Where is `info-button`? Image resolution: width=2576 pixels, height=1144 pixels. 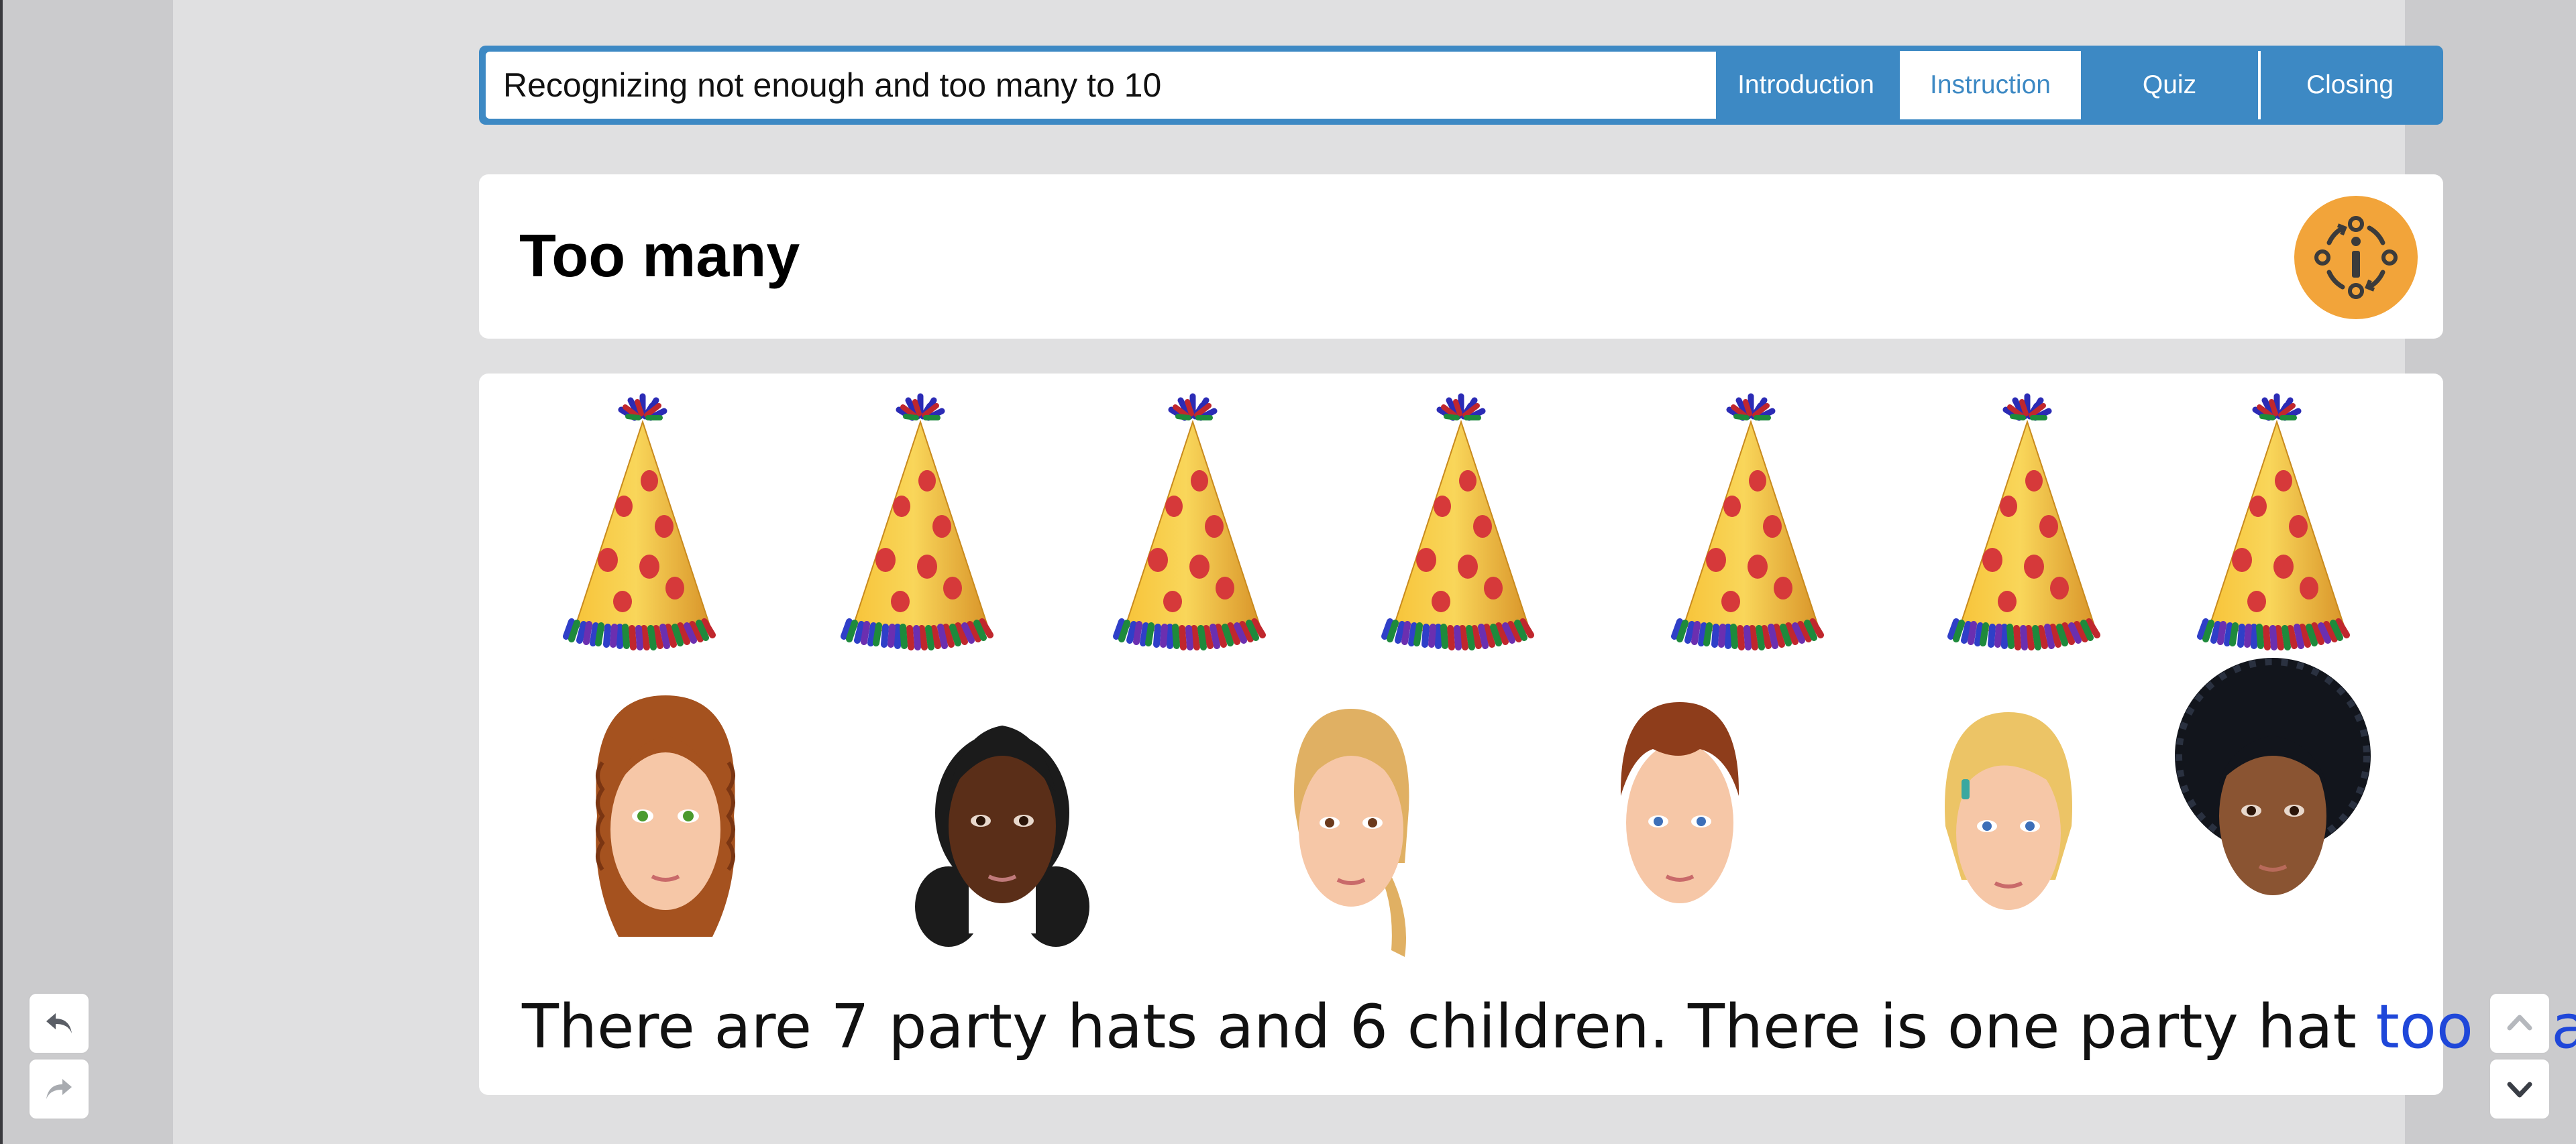
info-button is located at coordinates (2356, 257).